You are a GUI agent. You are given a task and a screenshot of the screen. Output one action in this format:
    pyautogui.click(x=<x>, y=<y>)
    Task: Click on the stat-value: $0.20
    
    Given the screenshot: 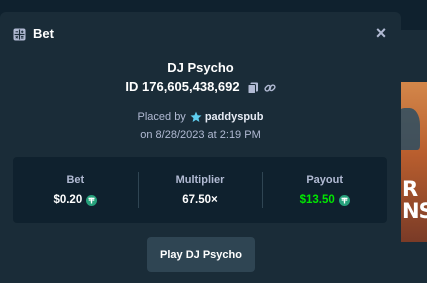 What is the action you would take?
    pyautogui.click(x=75, y=200)
    